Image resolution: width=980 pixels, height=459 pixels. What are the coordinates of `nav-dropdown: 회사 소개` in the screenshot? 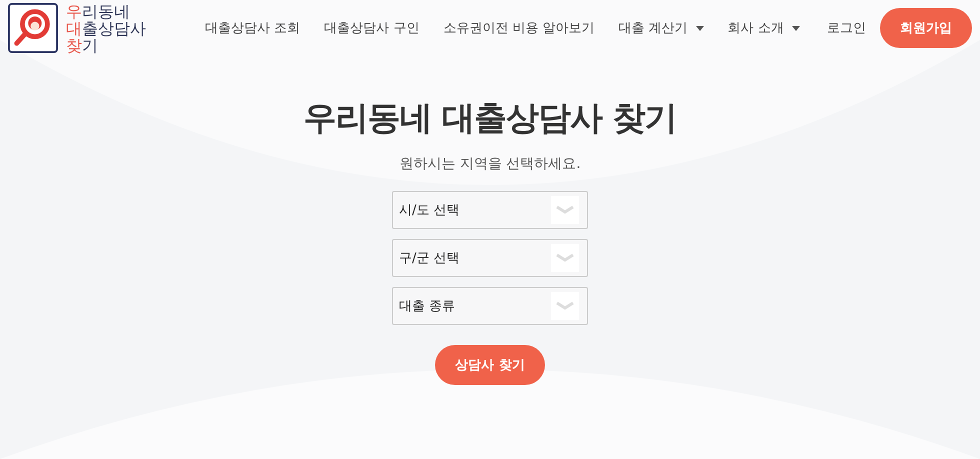 It's located at (764, 28).